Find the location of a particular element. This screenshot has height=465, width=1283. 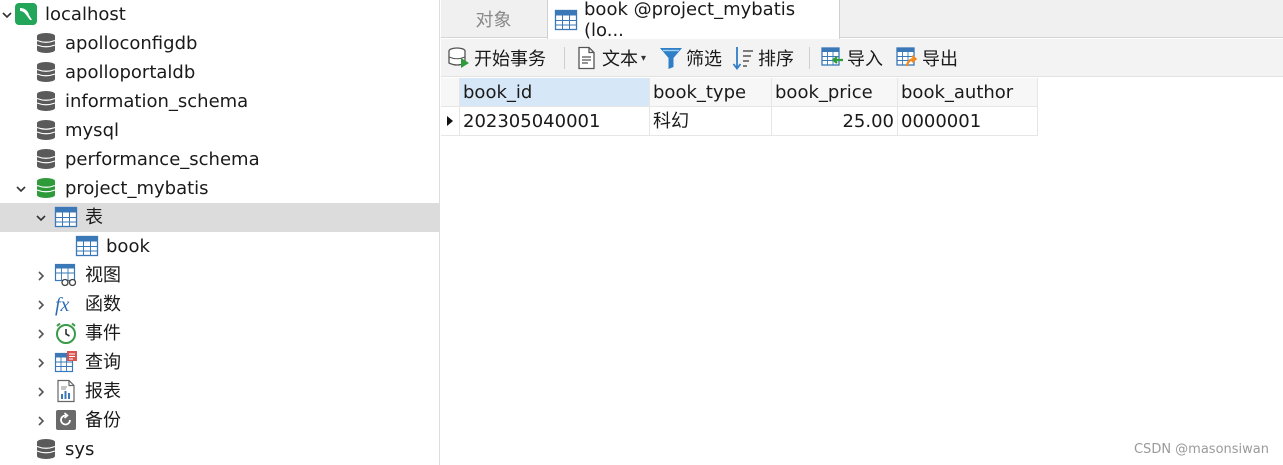

tree-item-backups: 备份 is located at coordinates (219, 420).